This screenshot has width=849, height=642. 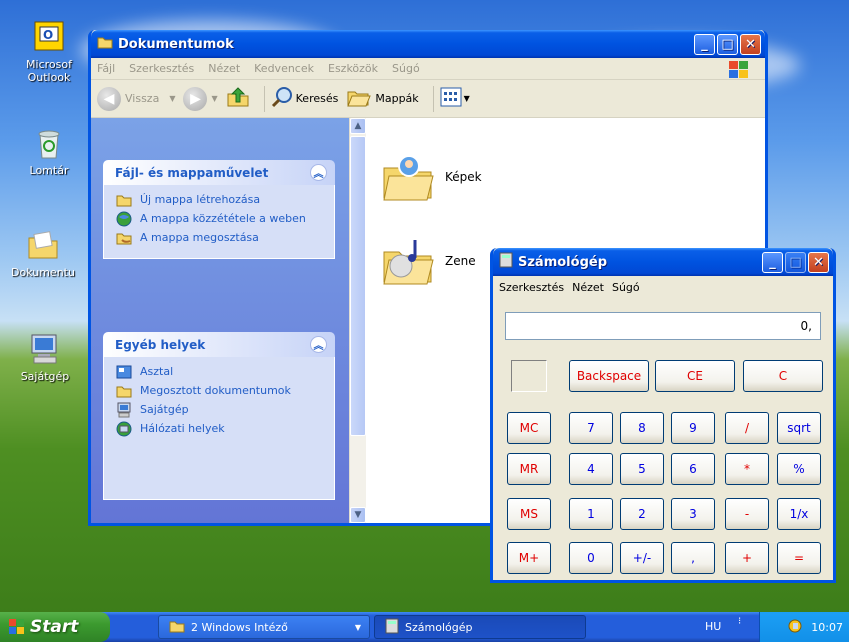 I want to click on desktop-icon-my-computer: Sajátgép, so click(x=45, y=357).